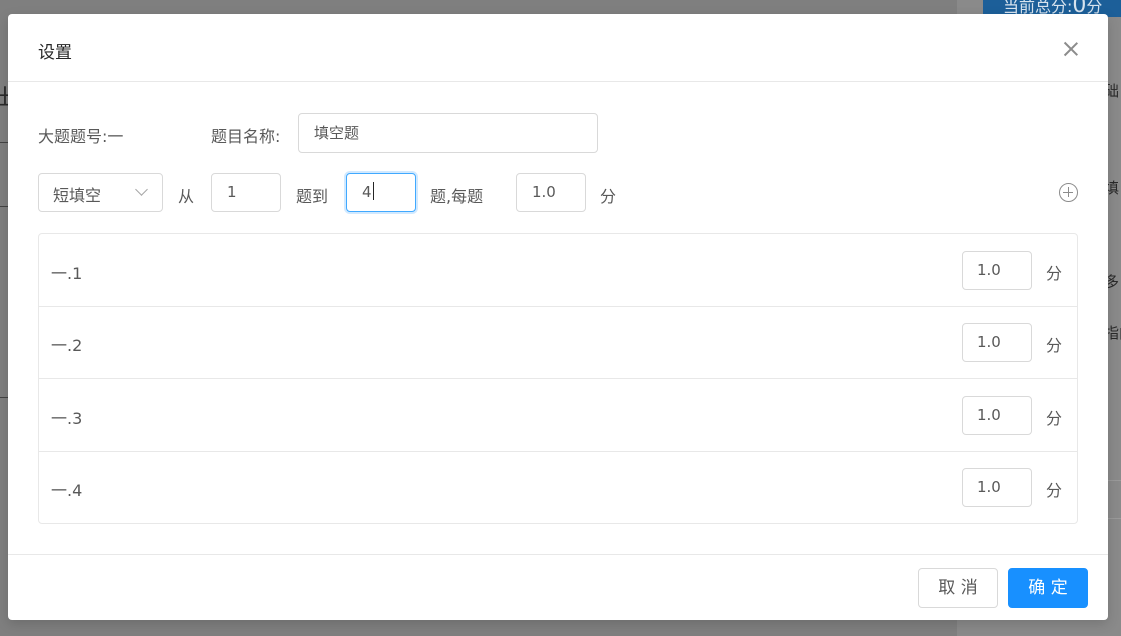 This screenshot has height=636, width=1121. I want to click on question-row: 一.3 1.0 分, so click(558, 415).